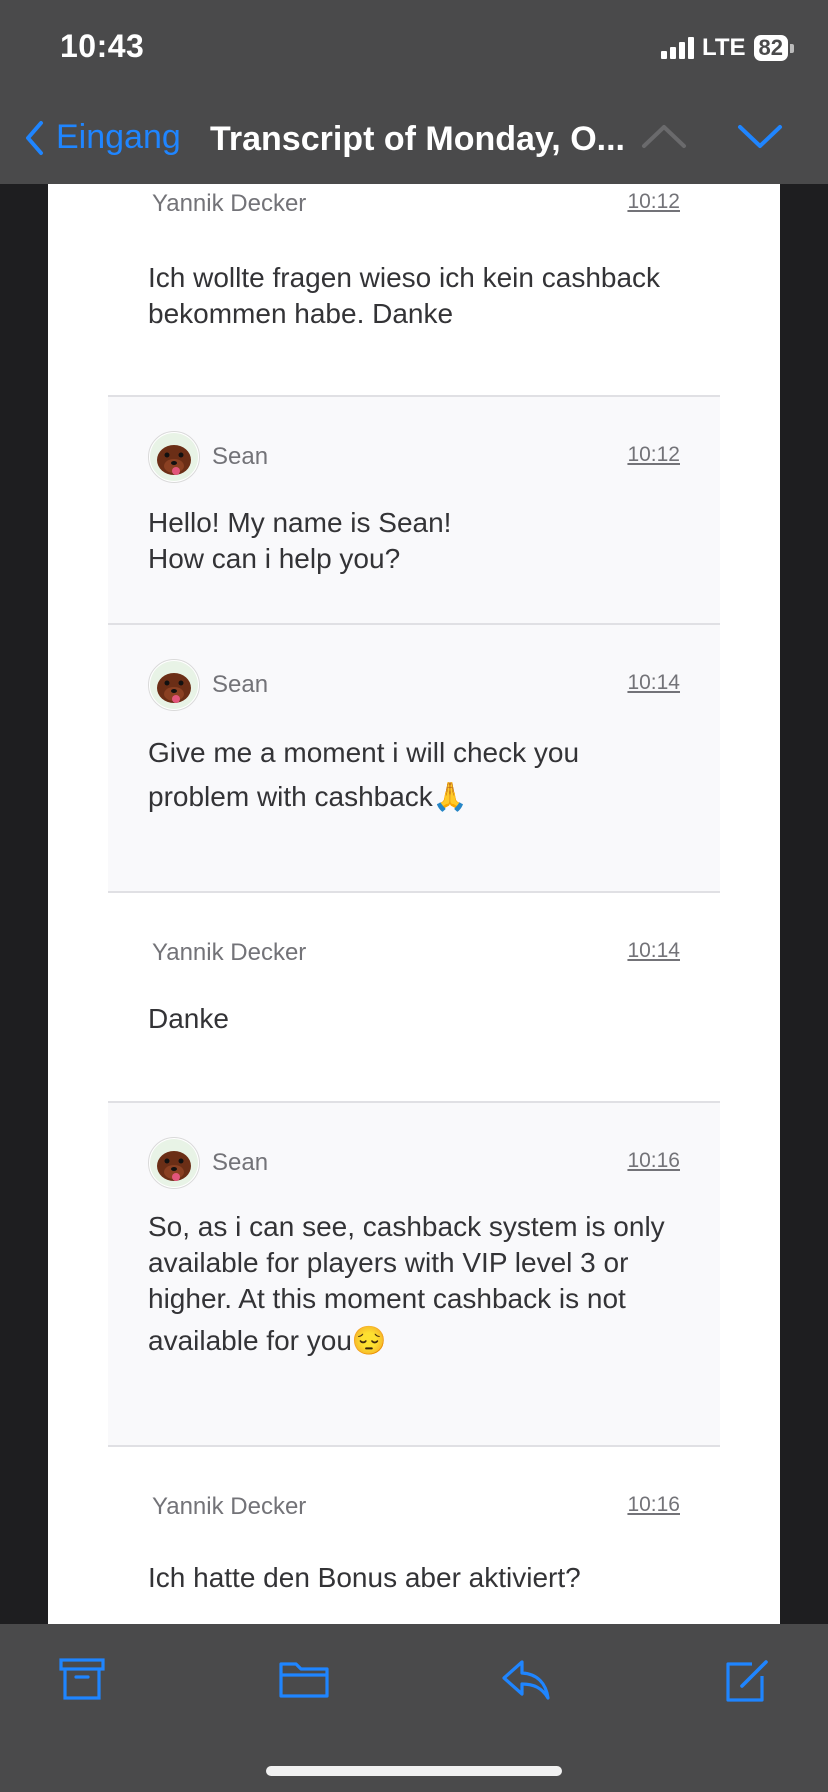 The height and width of the screenshot is (1792, 828). Describe the element at coordinates (414, 953) in the screenshot. I see `message-header: Yannik Decker 10:14` at that location.